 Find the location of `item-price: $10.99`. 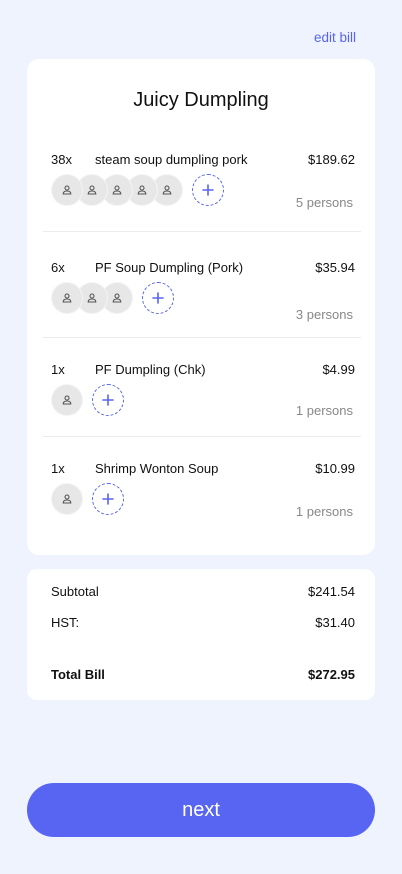

item-price: $10.99 is located at coordinates (335, 468).